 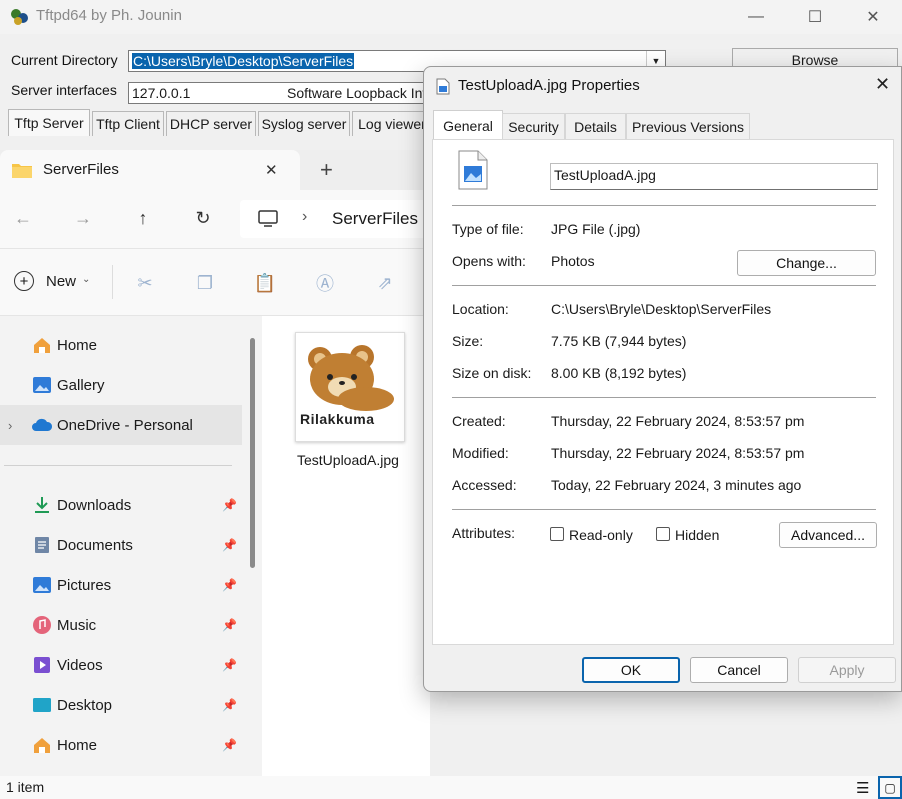 I want to click on rename-icon: Ⓐ, so click(x=325, y=283).